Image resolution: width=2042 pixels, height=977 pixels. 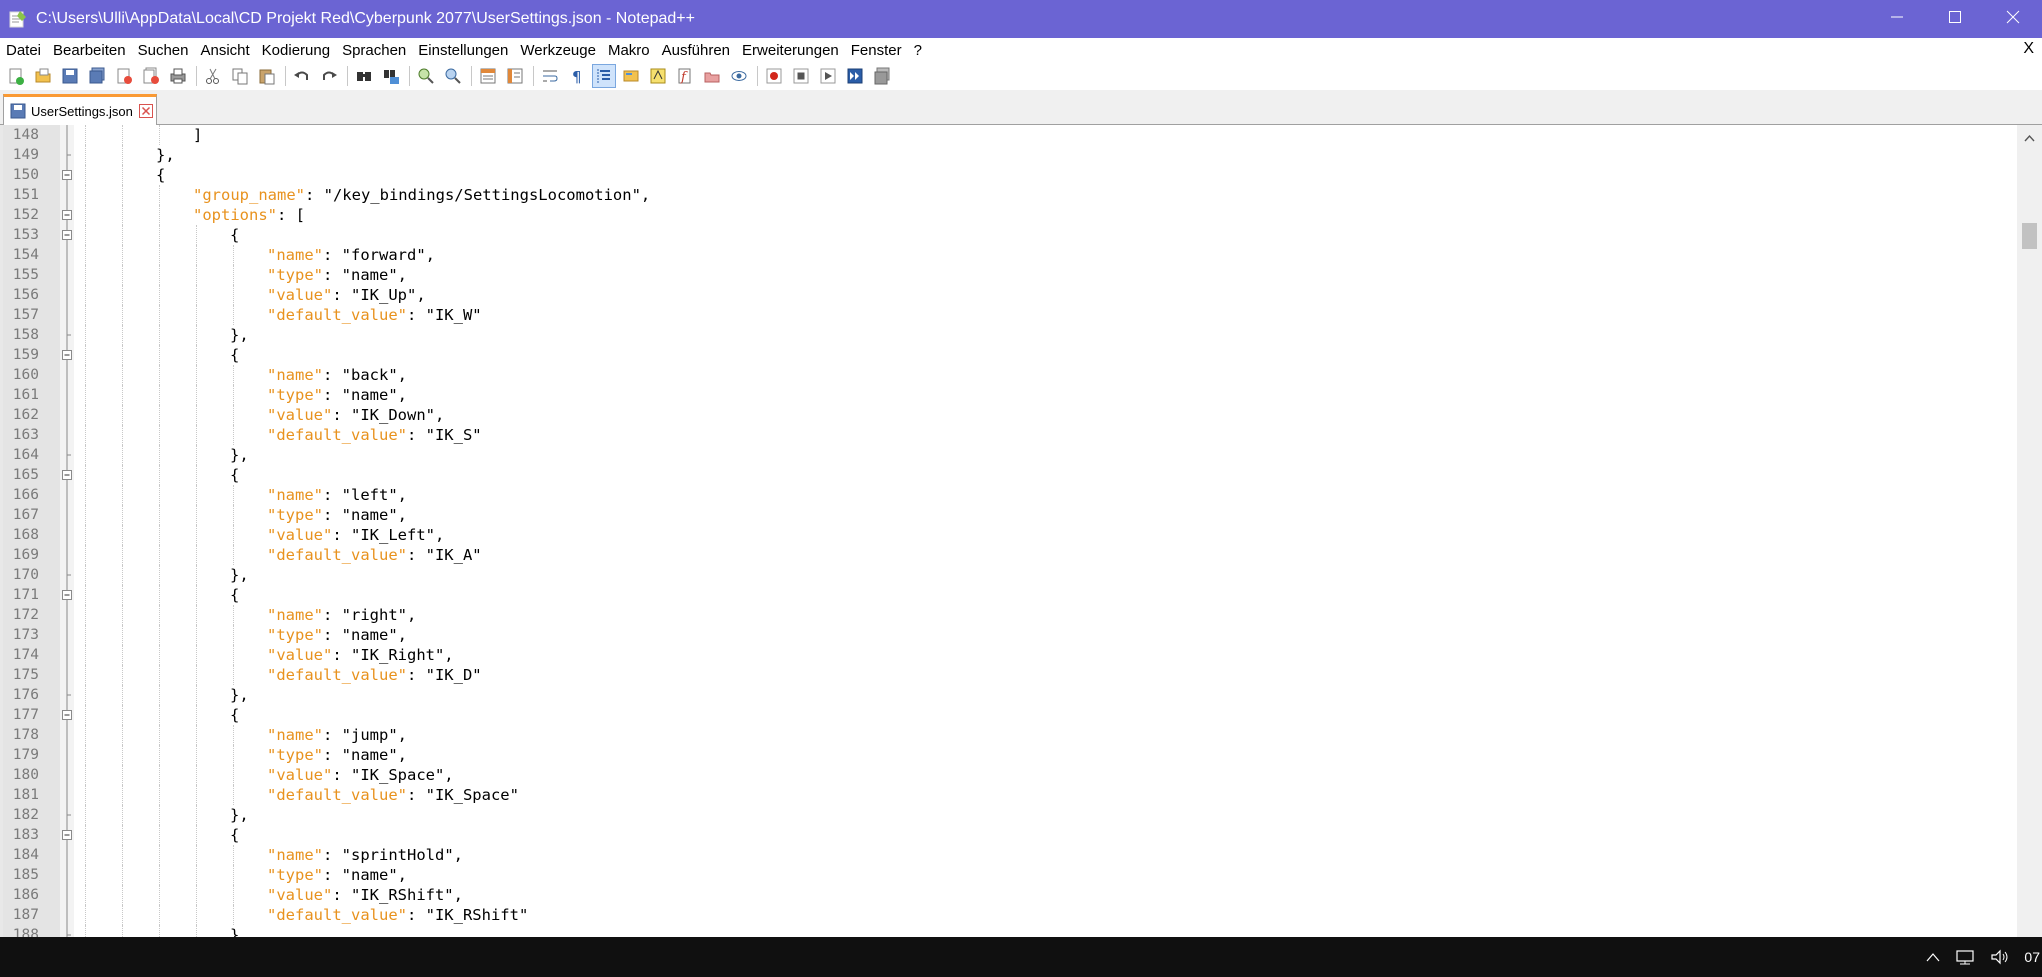 I want to click on code-line: 185 "type": "name",, so click(x=1008, y=875).